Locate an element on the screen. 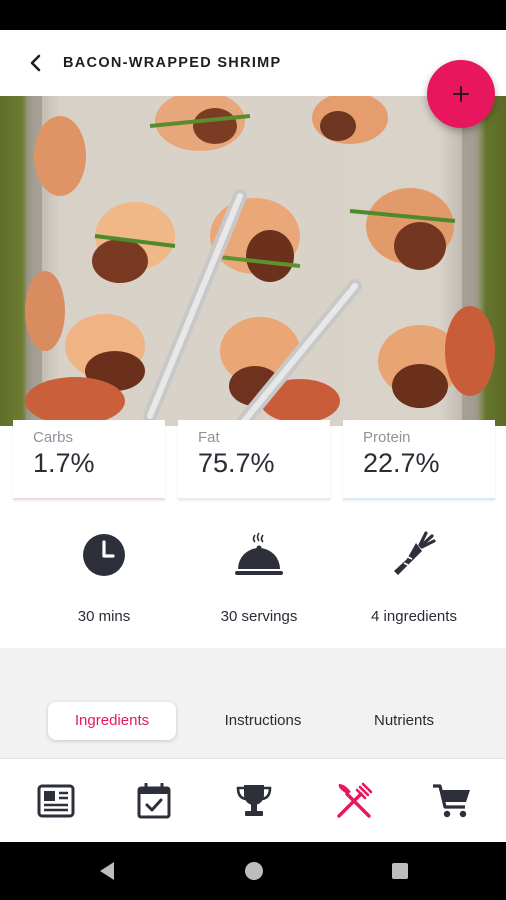  plus-icon is located at coordinates (461, 94).